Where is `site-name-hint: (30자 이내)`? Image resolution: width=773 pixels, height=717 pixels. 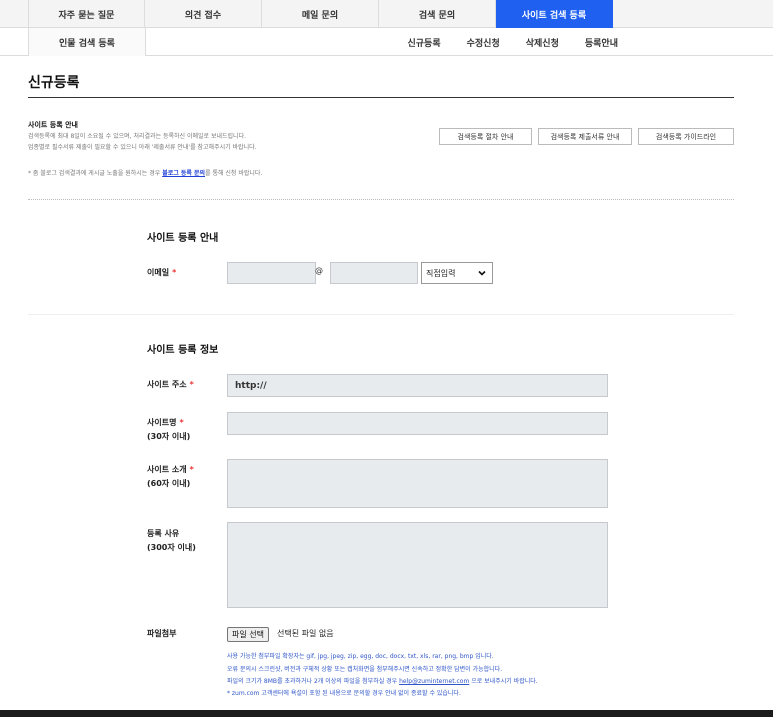 site-name-hint: (30자 이내) is located at coordinates (169, 436).